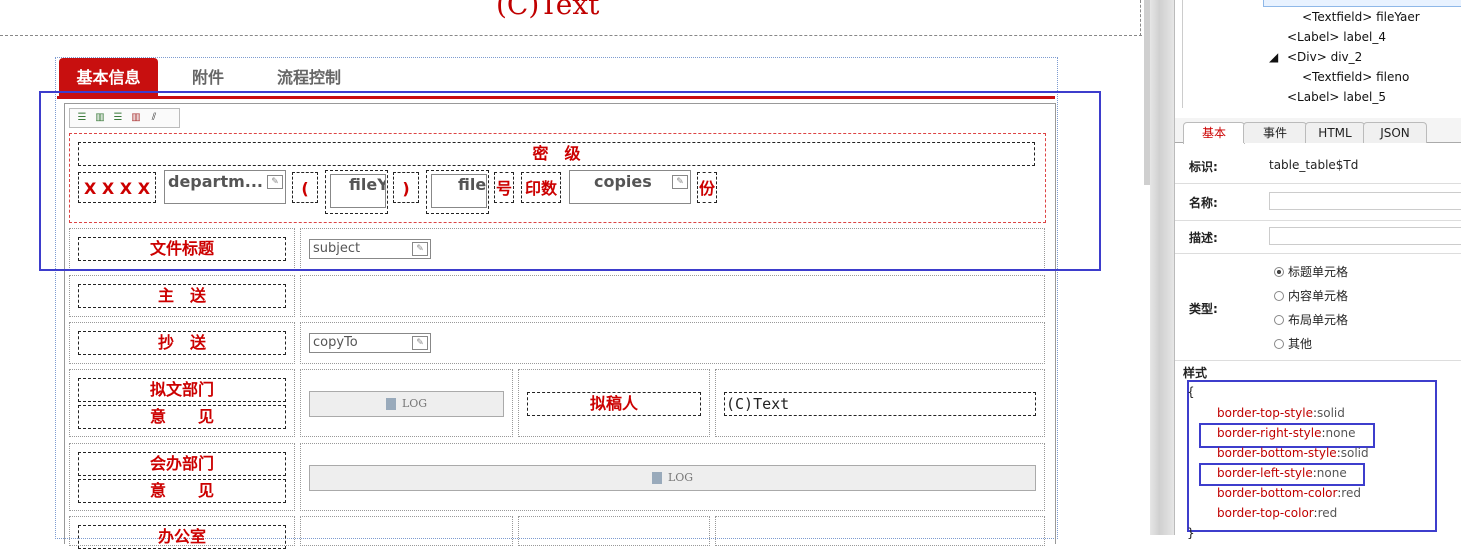 This screenshot has width=1461, height=549. What do you see at coordinates (1300, 344) in the screenshot?
I see `type-option-label: 其他` at bounding box center [1300, 344].